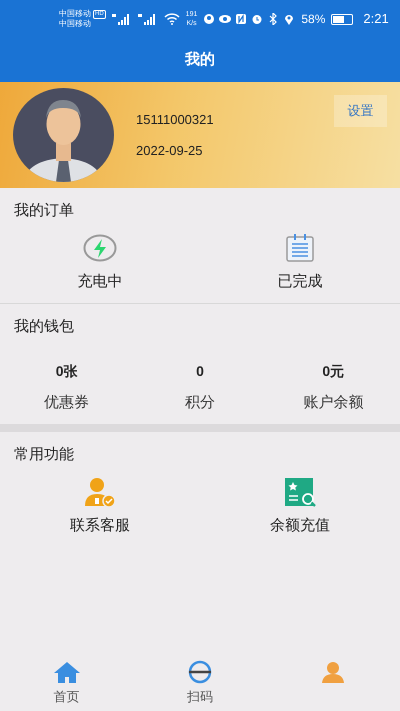 The image size is (400, 711). I want to click on tab-bar-item: 首页, so click(67, 684).